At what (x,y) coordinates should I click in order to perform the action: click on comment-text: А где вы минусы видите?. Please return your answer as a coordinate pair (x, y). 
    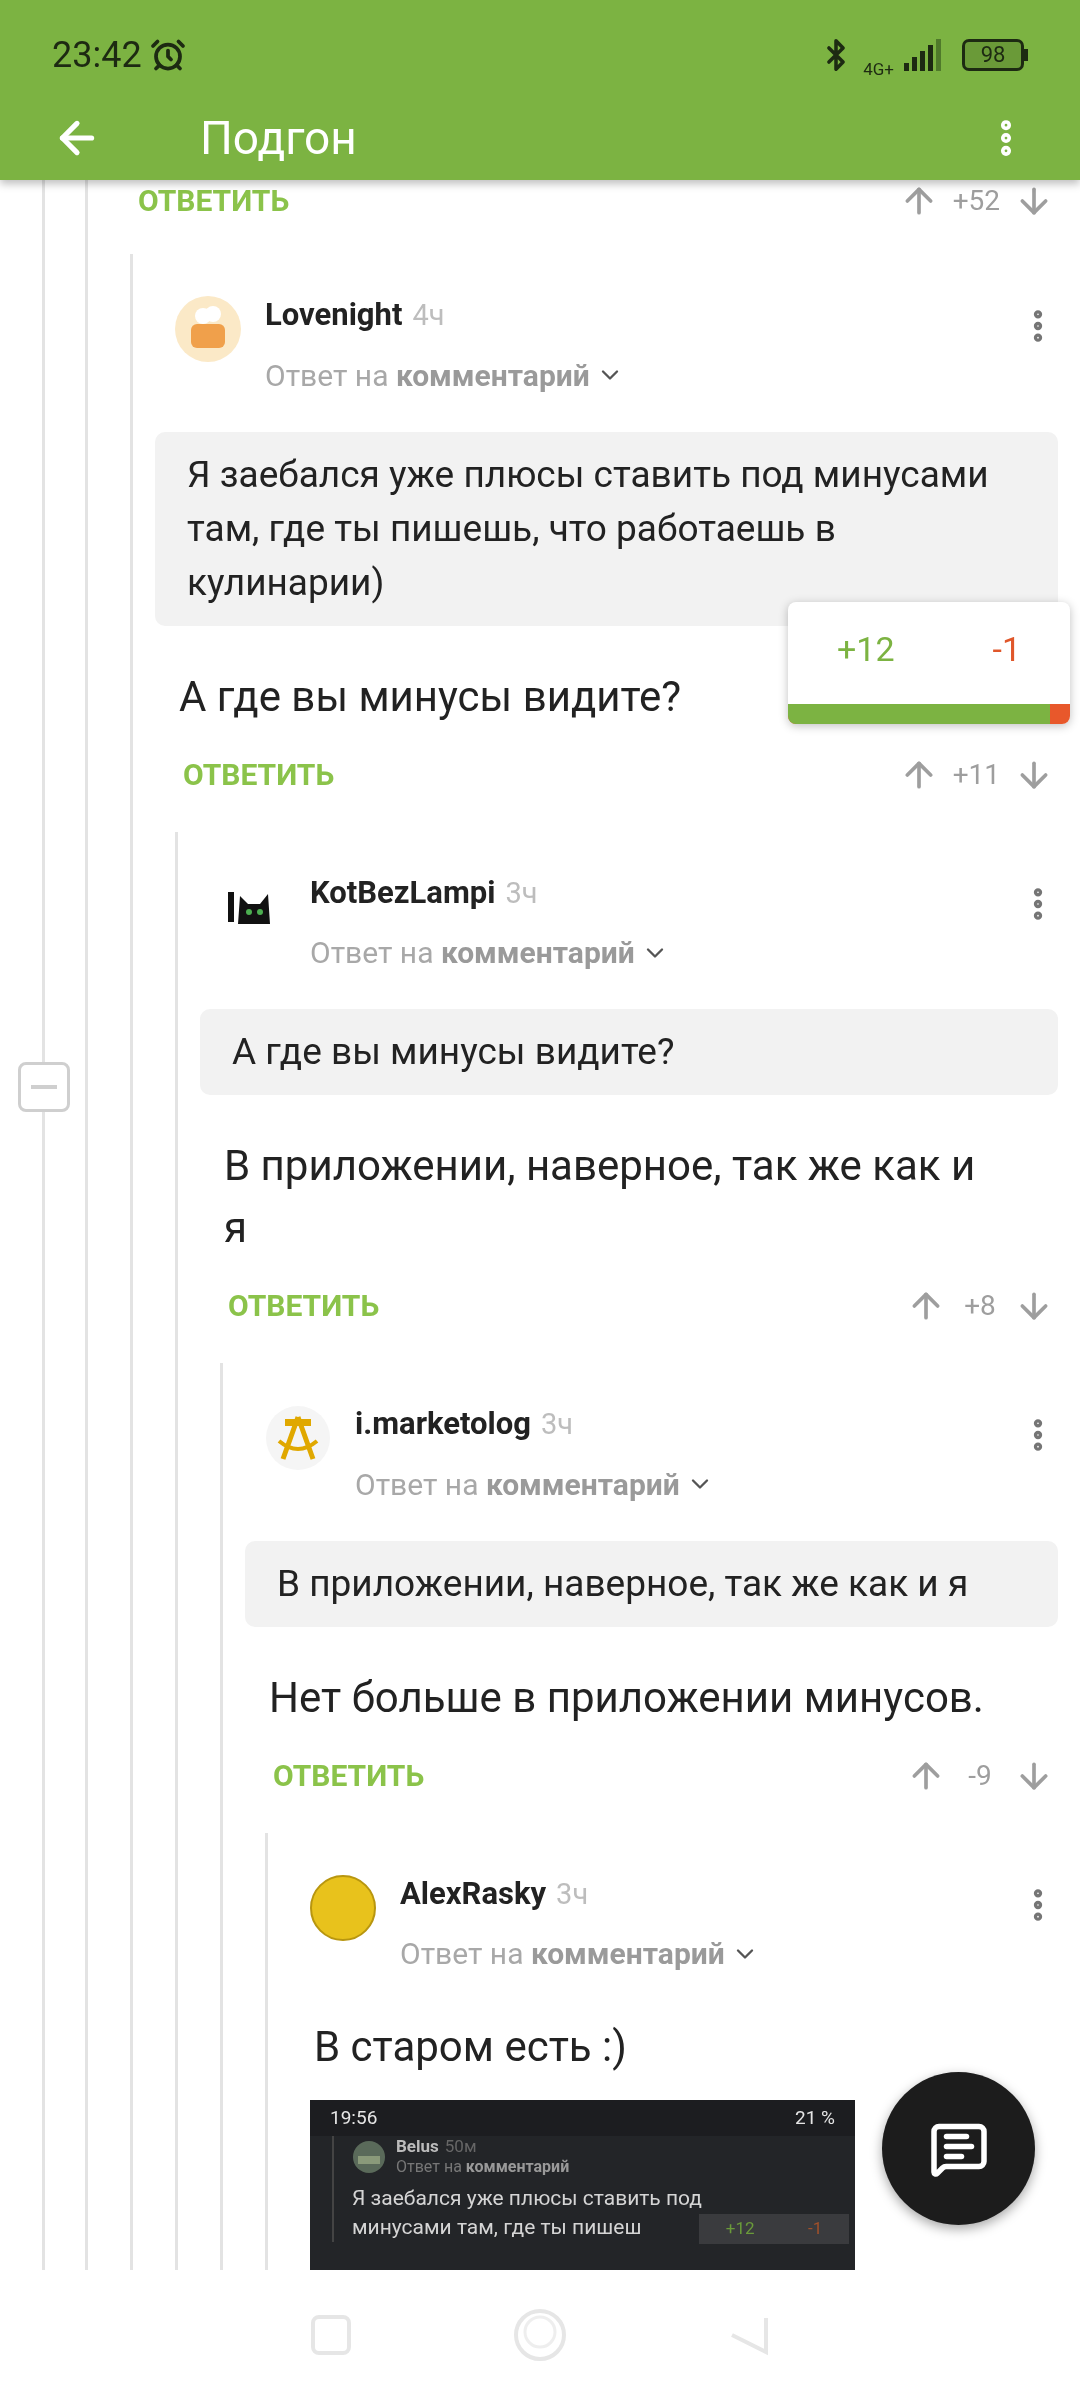
    Looking at the image, I should click on (430, 696).